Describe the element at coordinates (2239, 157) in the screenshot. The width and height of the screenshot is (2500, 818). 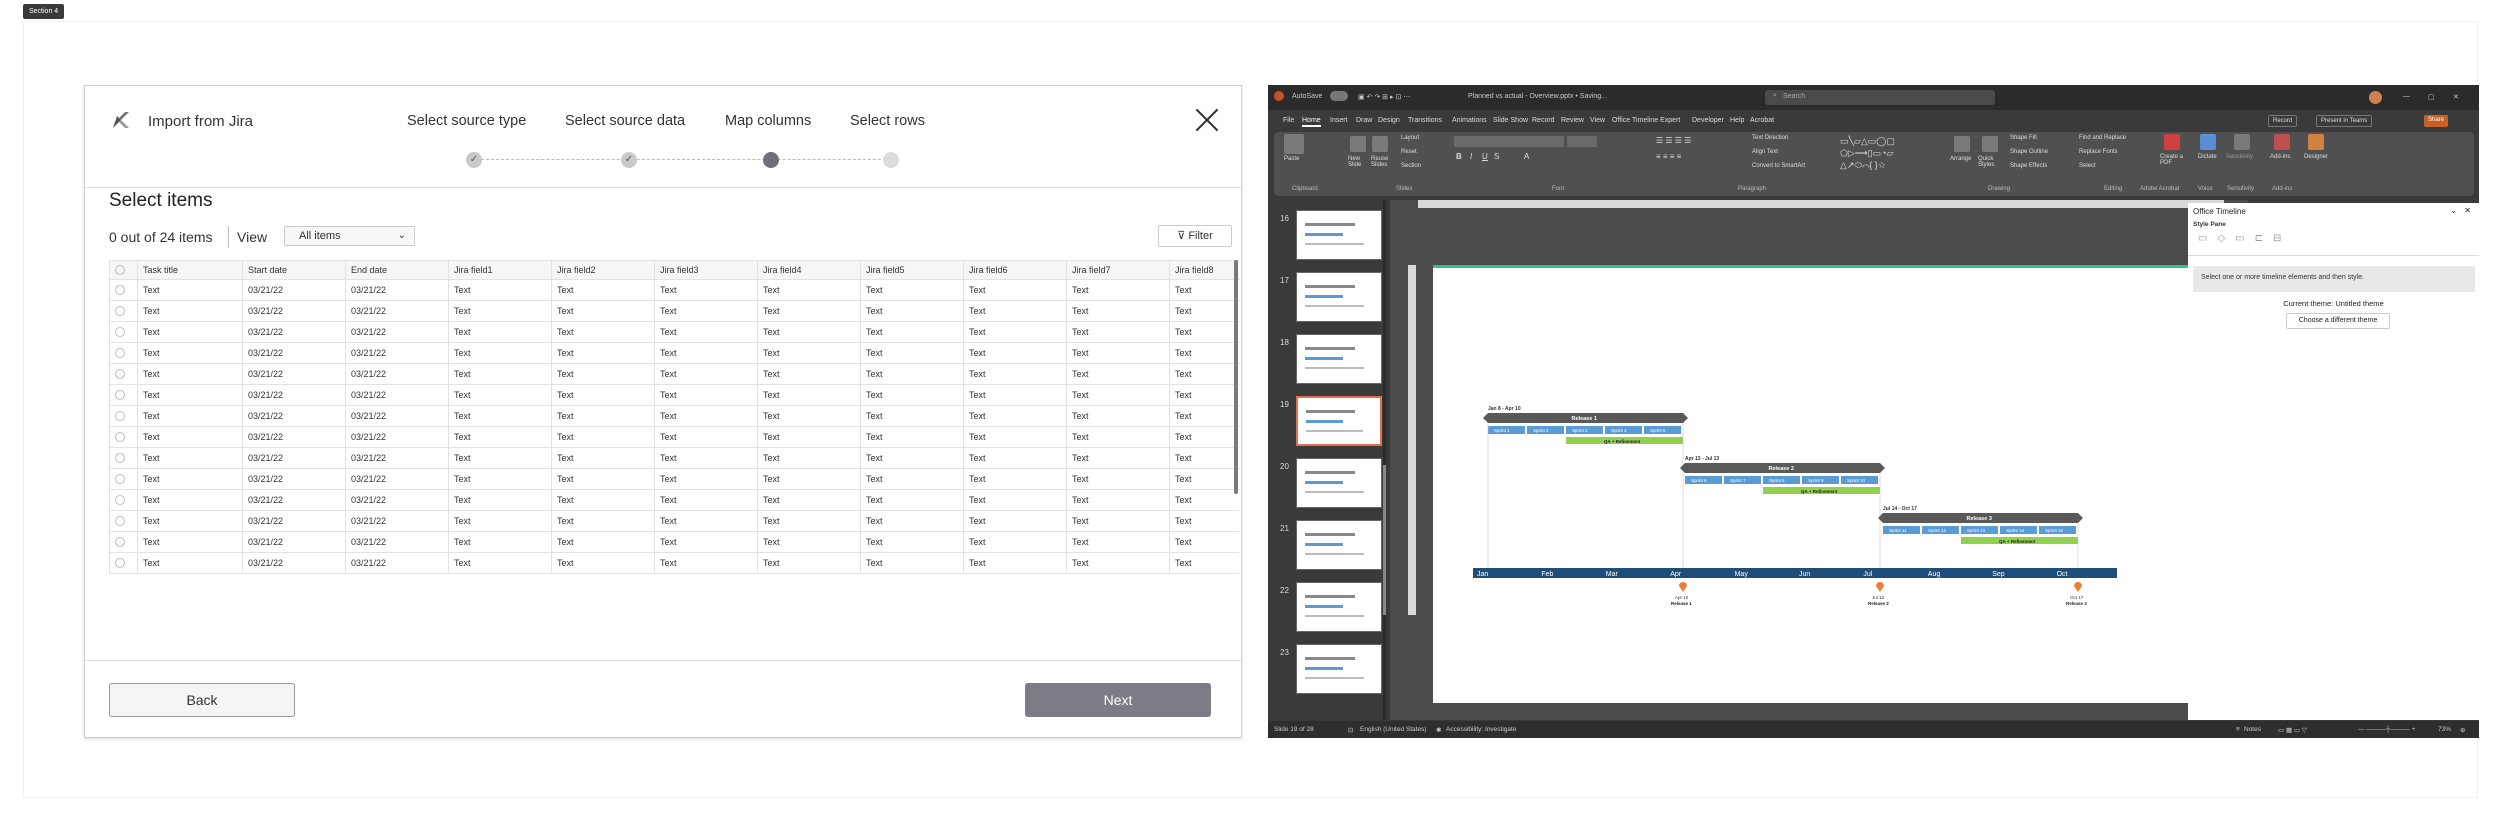
I see `sensitivity-button: Sensitivity` at that location.